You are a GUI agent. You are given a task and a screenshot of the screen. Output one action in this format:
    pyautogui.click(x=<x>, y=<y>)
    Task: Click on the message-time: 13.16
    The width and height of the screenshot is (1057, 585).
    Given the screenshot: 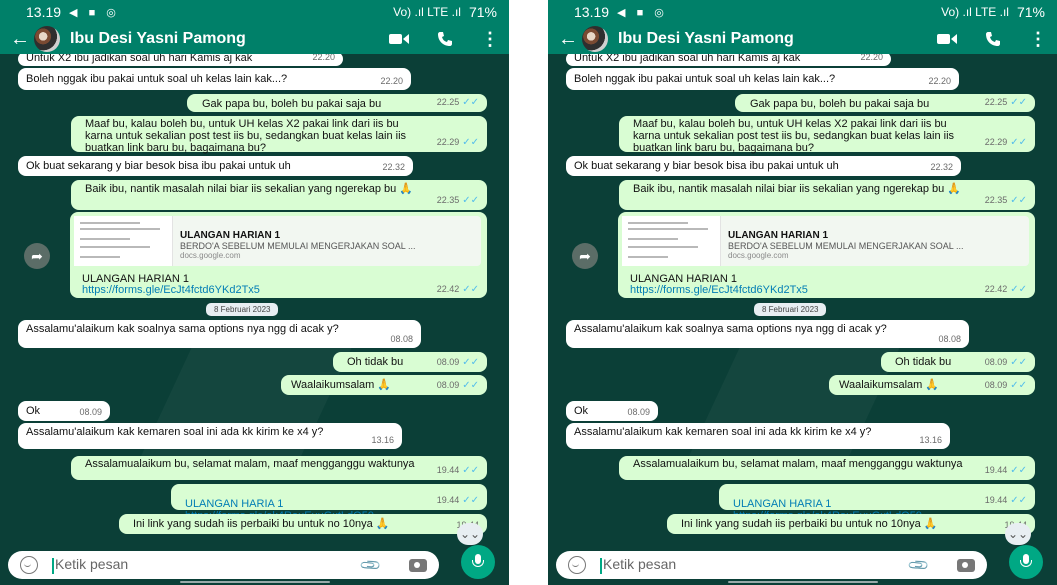 What is the action you would take?
    pyautogui.click(x=930, y=440)
    